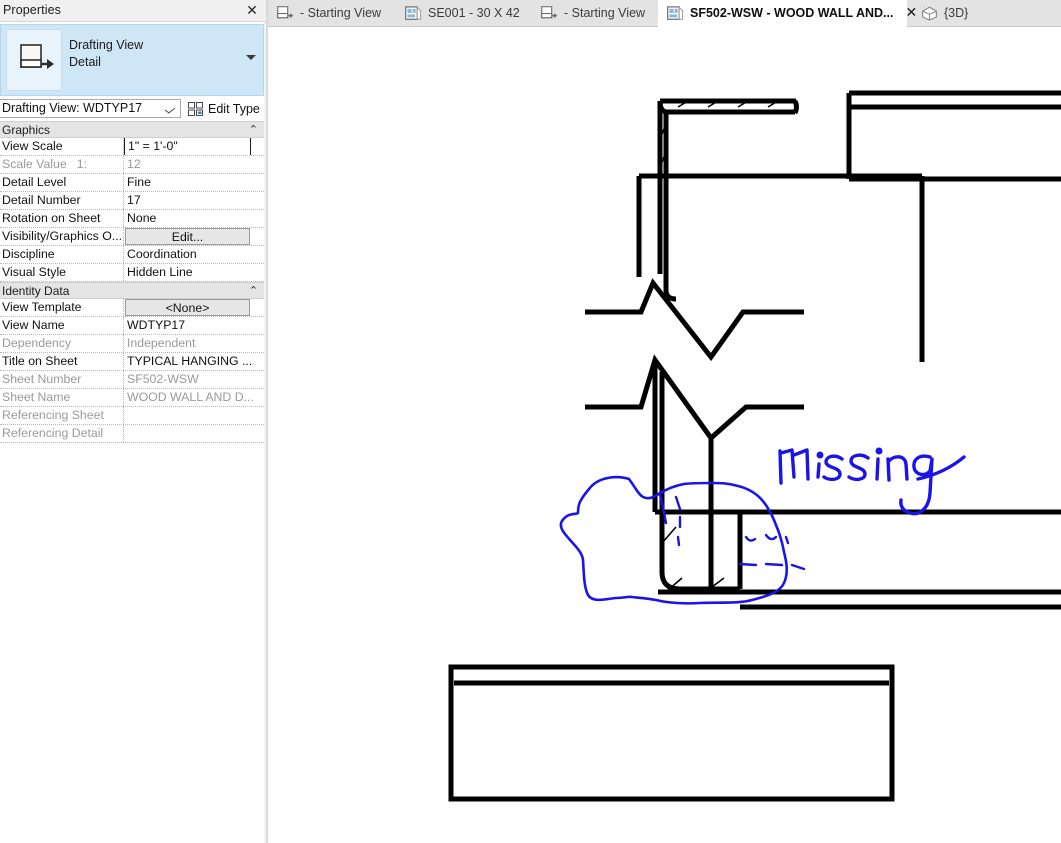 Image resolution: width=1061 pixels, height=843 pixels. I want to click on property-group-header: Graphics ⌃, so click(132, 129).